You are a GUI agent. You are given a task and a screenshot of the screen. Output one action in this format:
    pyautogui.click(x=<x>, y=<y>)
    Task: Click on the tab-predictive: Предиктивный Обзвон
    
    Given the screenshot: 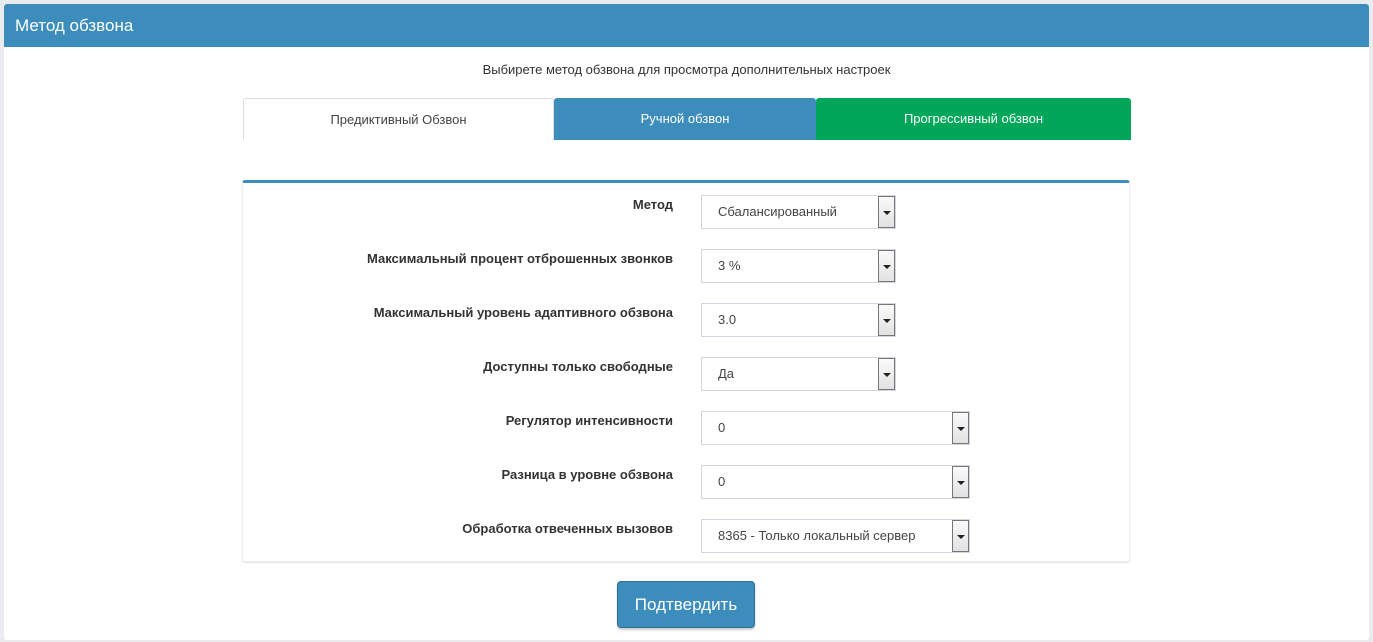 What is the action you would take?
    pyautogui.click(x=398, y=119)
    